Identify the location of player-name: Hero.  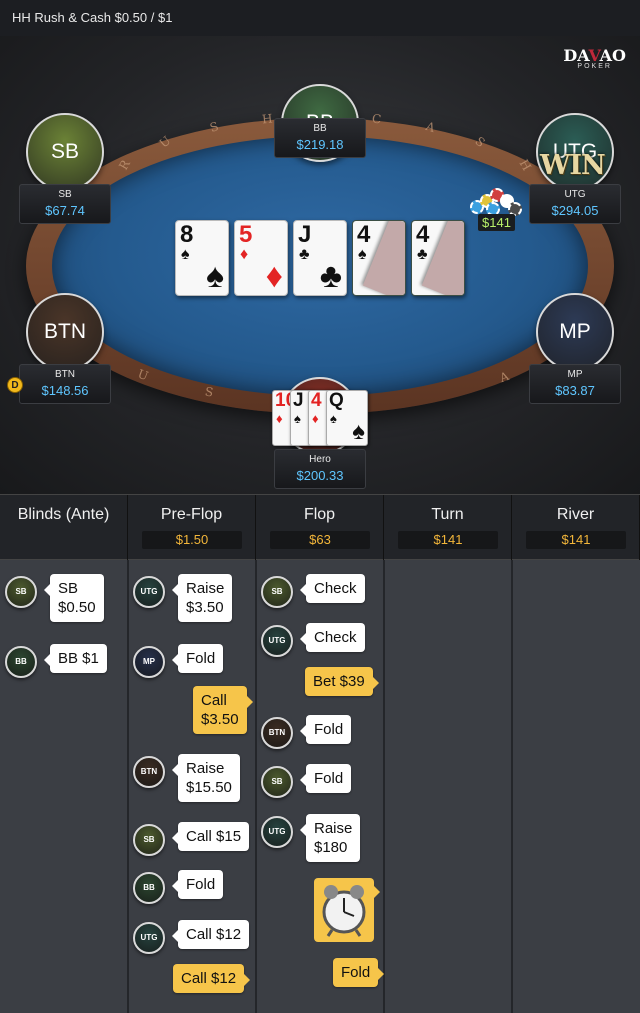
(320, 459).